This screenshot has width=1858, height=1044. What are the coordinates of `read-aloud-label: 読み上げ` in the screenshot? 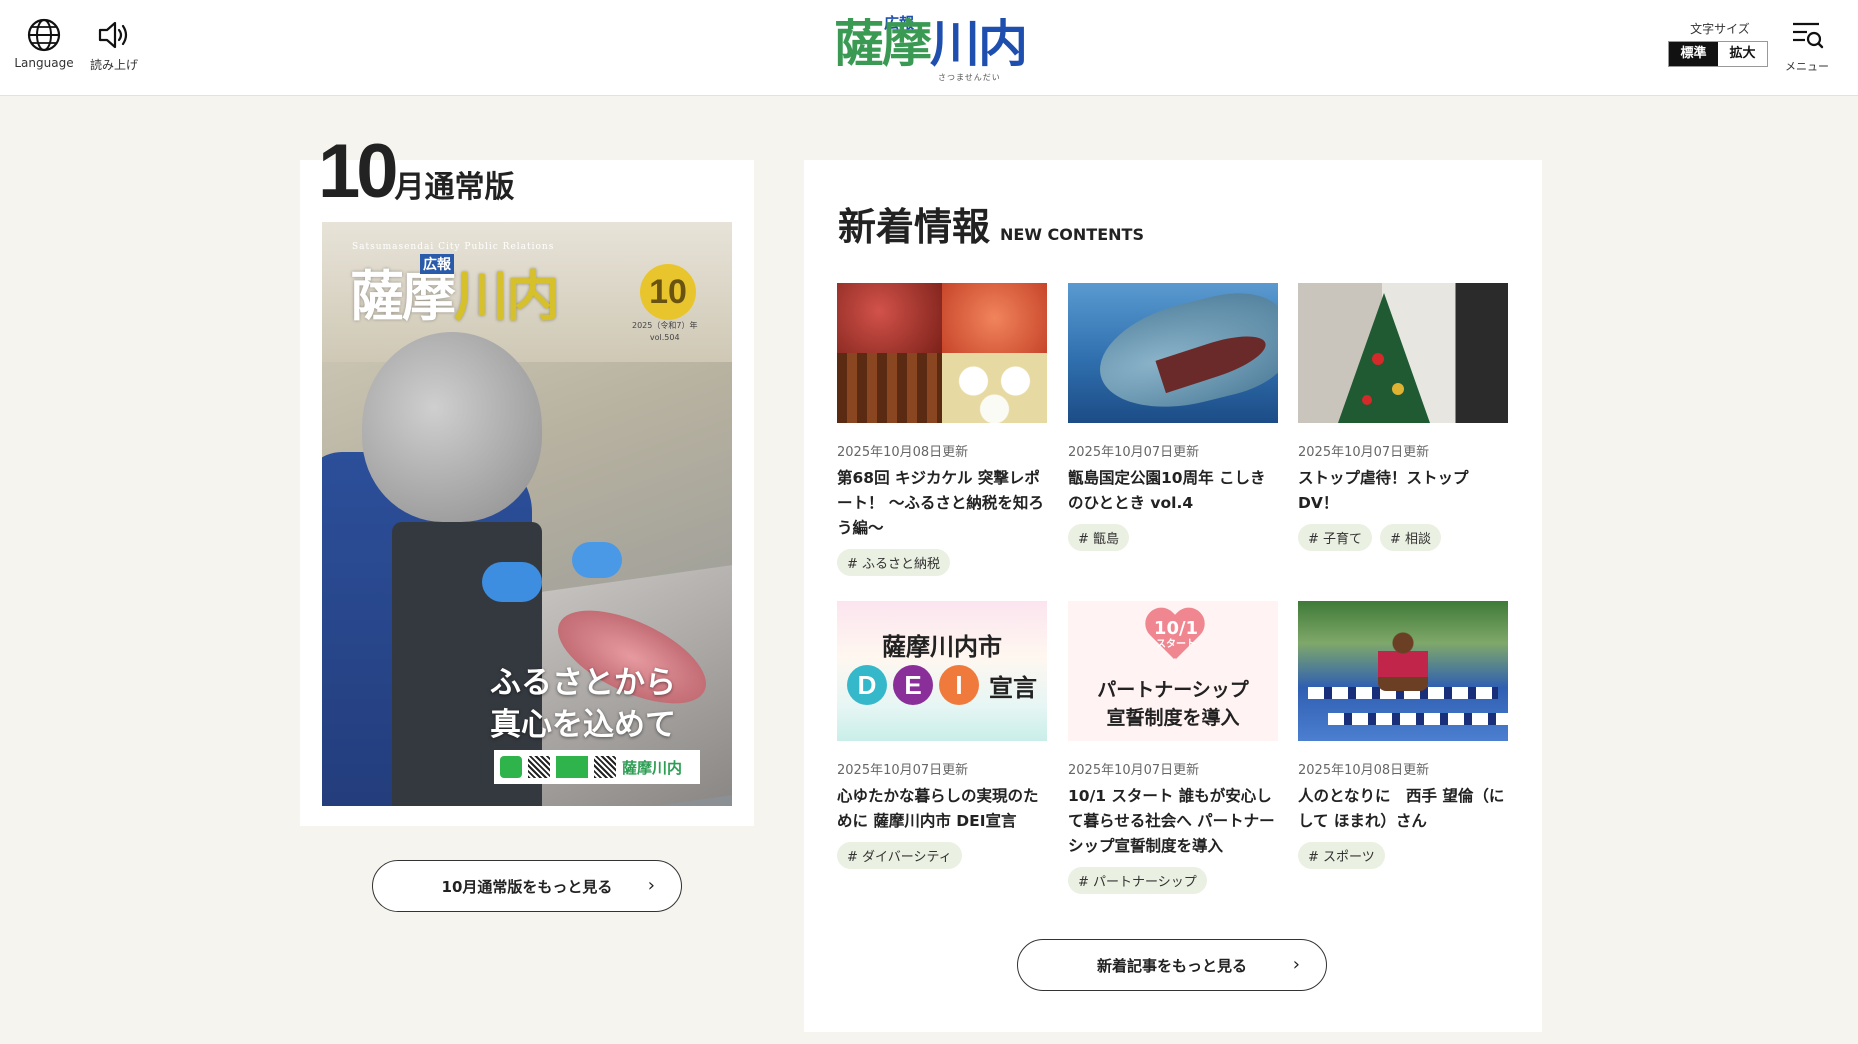 It's located at (113, 65).